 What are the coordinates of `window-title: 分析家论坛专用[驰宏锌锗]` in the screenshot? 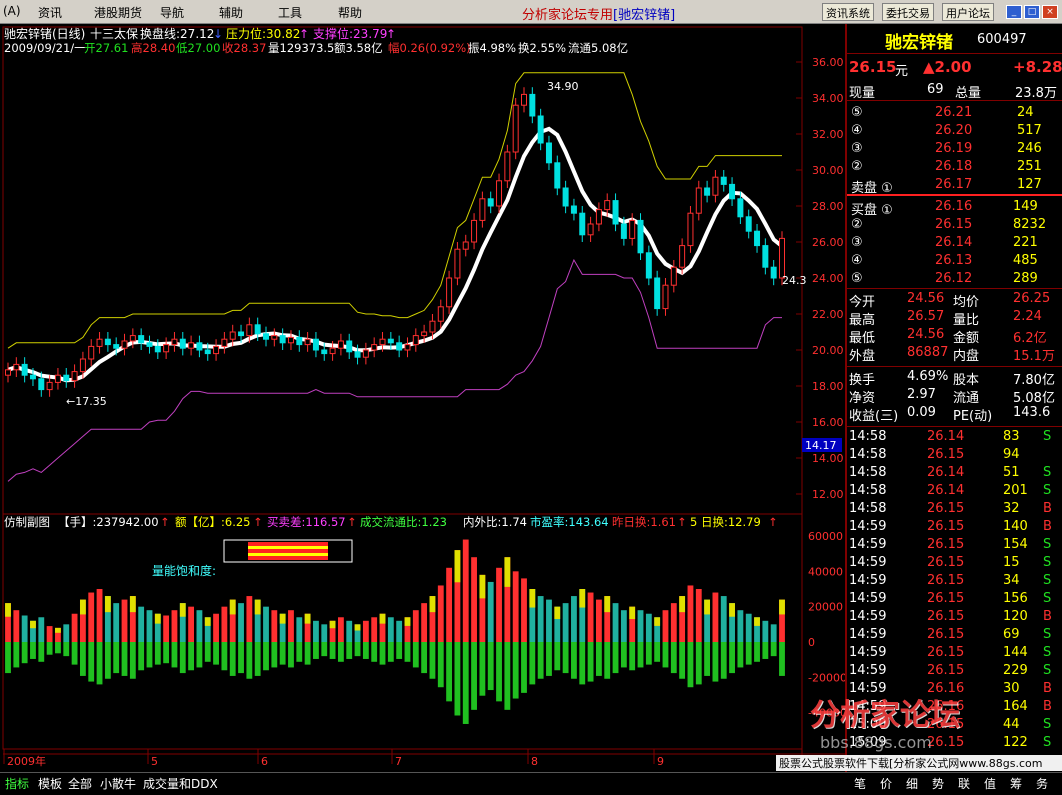 It's located at (598, 13).